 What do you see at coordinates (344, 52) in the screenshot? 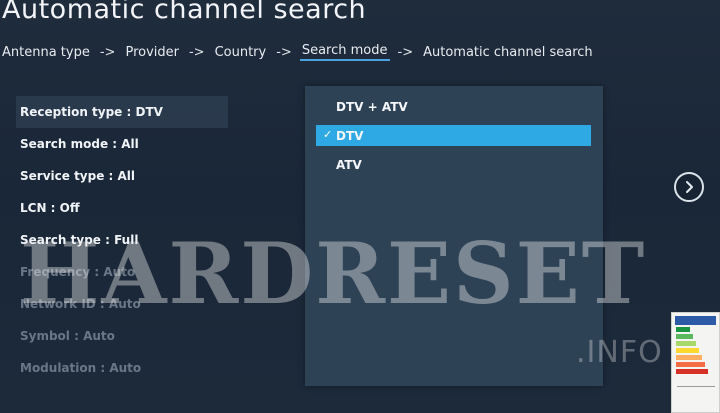
I see `breadcrumb-item-search-mode: Search mode` at bounding box center [344, 52].